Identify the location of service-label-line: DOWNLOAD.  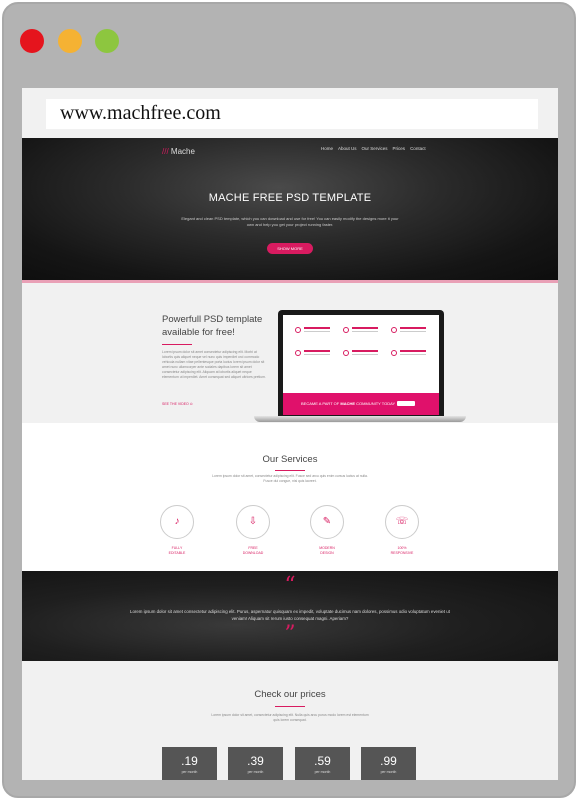
(253, 553).